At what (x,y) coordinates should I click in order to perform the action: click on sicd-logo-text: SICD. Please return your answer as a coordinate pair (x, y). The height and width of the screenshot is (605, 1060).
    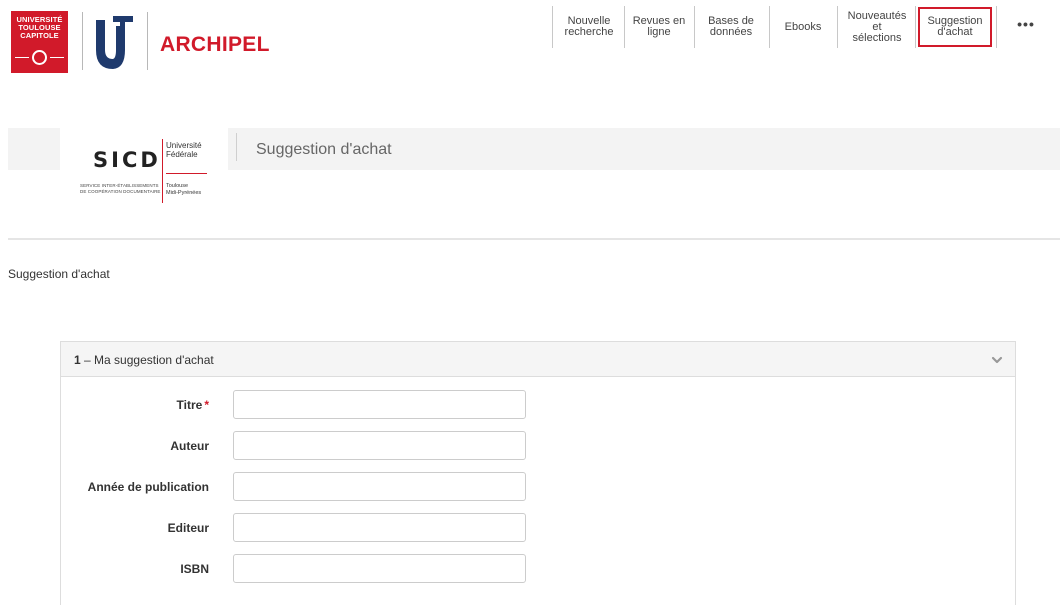
    Looking at the image, I should click on (127, 160).